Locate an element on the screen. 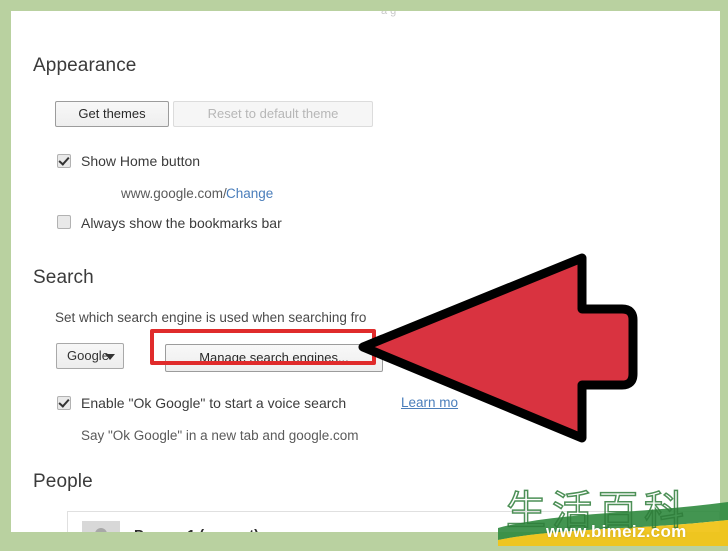 This screenshot has height=551, width=728. avatar-head is located at coordinates (101, 530).